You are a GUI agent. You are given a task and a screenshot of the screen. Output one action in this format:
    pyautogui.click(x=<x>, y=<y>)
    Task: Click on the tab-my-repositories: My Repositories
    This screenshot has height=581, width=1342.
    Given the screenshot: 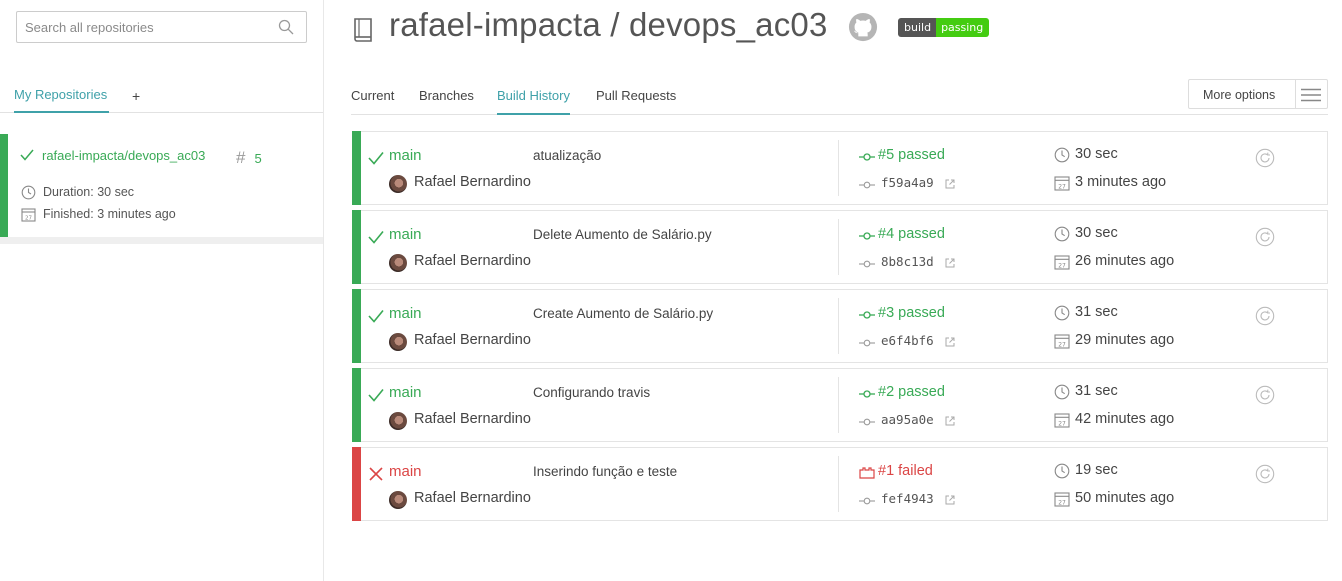 What is the action you would take?
    pyautogui.click(x=61, y=100)
    